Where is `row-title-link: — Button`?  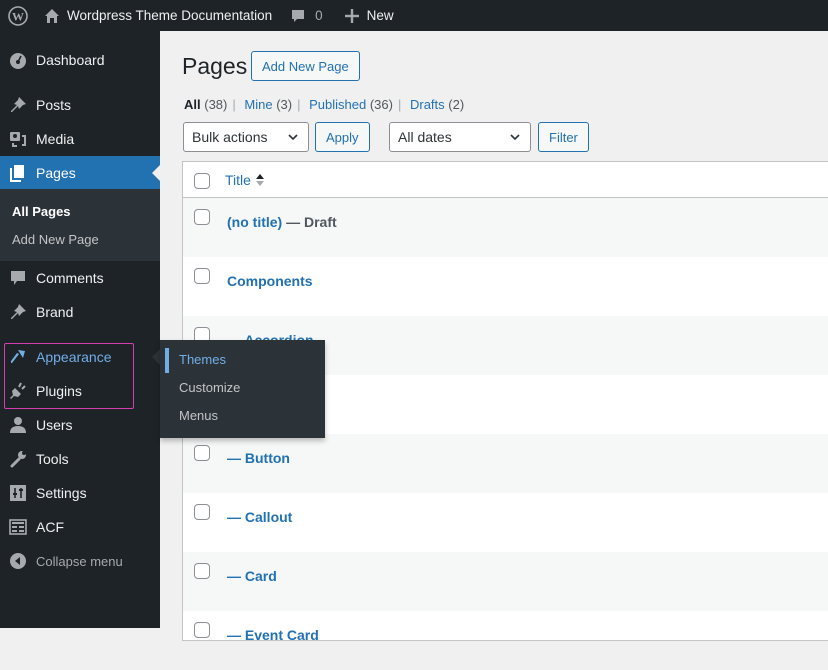 row-title-link: — Button is located at coordinates (258, 458).